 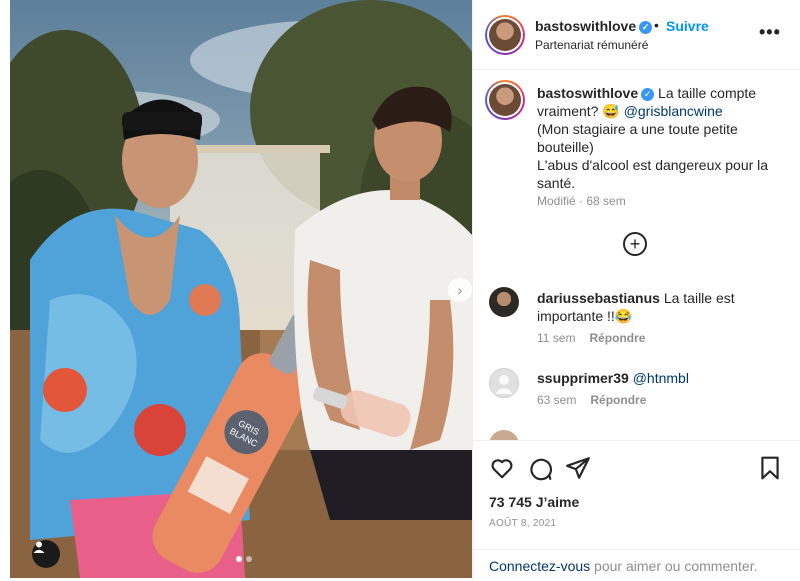 I want to click on heart-icon, so click(x=502, y=468).